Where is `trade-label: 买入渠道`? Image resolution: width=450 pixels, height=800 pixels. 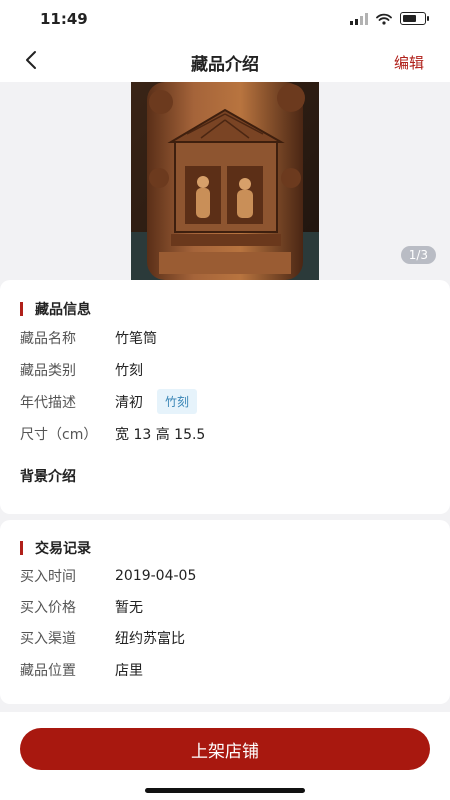
trade-label: 买入渠道 is located at coordinates (48, 639).